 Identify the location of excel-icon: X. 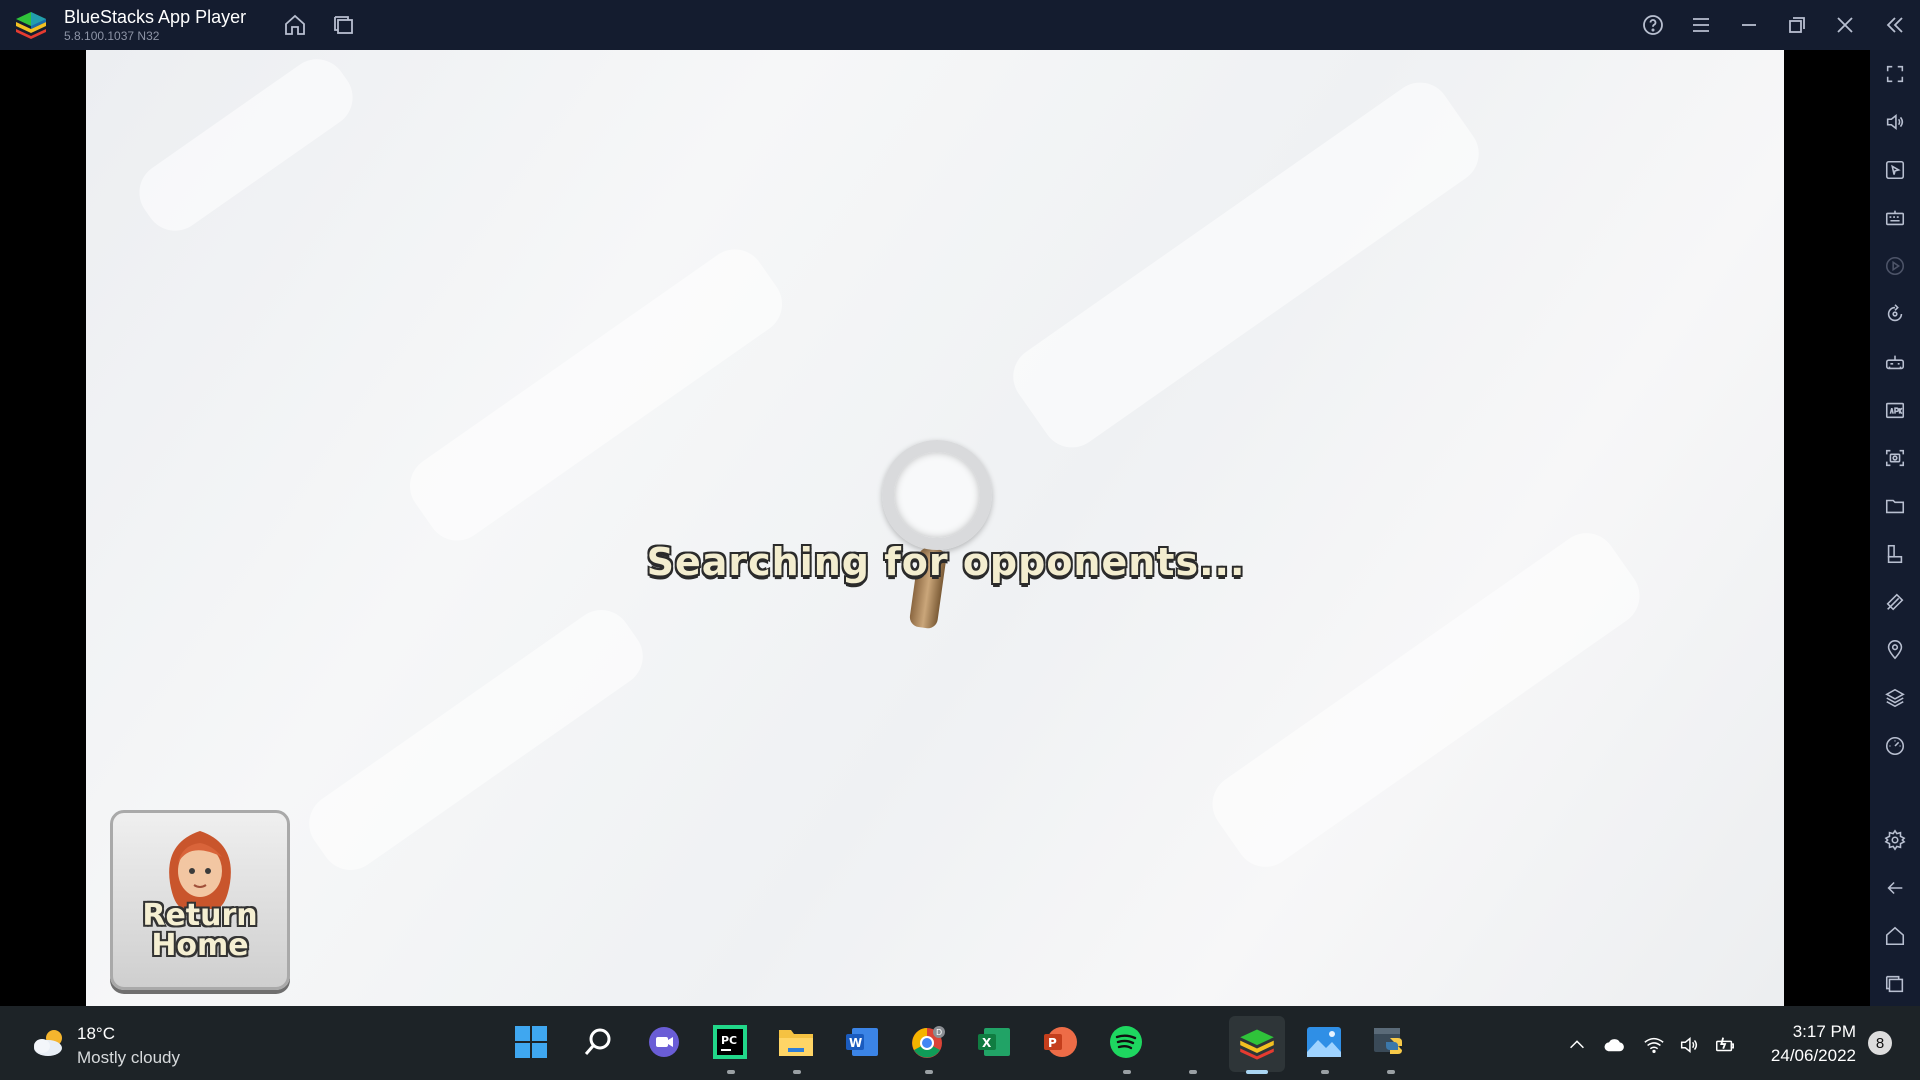
(994, 1042).